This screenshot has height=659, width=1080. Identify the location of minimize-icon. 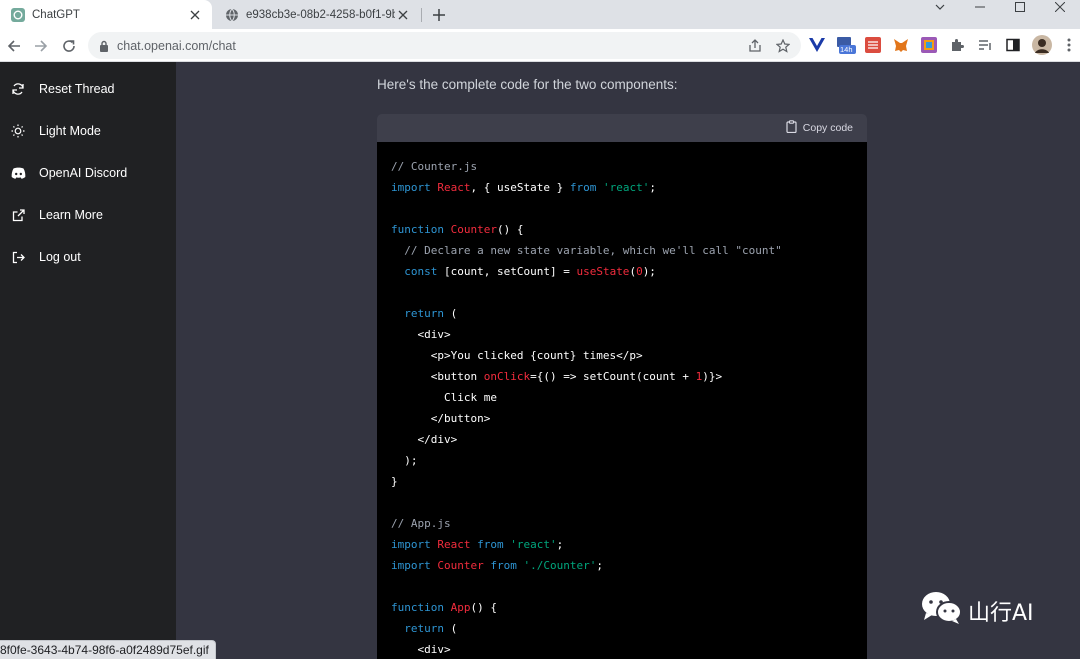
(980, 7).